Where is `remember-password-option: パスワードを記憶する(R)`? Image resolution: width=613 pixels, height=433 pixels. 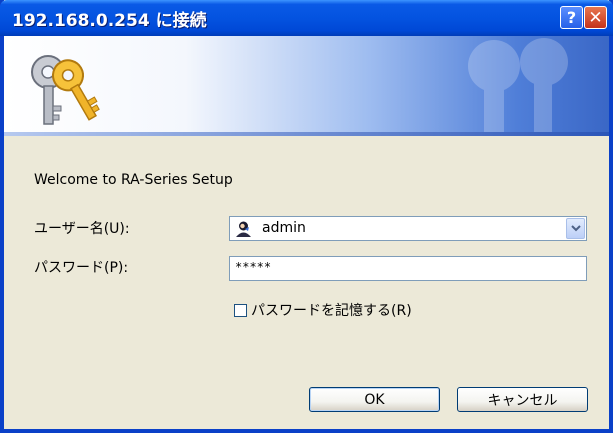
remember-password-option: パスワードを記憶する(R) is located at coordinates (323, 310).